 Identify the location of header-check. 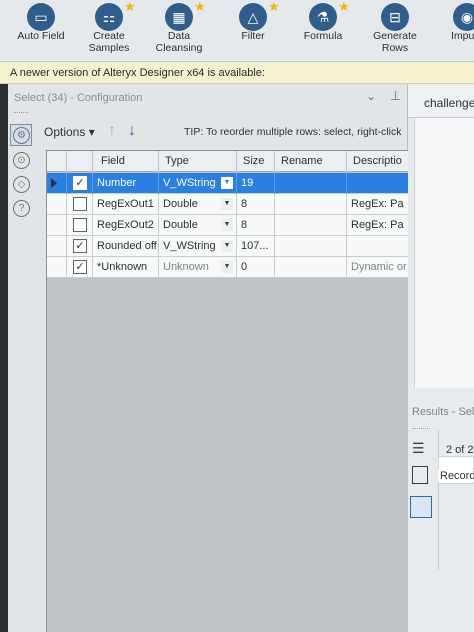
(80, 161).